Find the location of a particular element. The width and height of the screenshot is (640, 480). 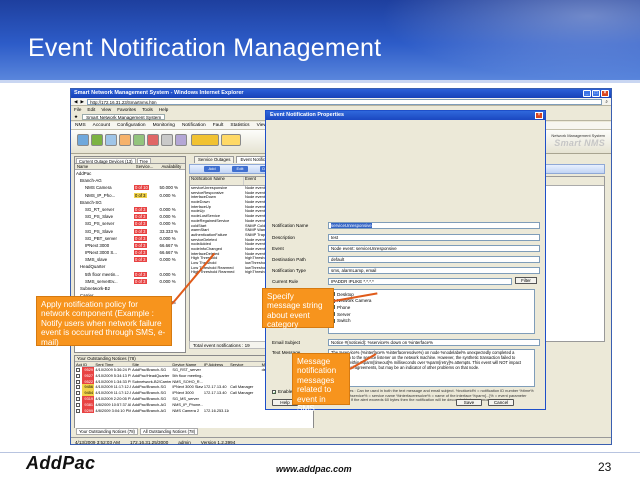

menu-tools: Tools is located at coordinates (147, 109).